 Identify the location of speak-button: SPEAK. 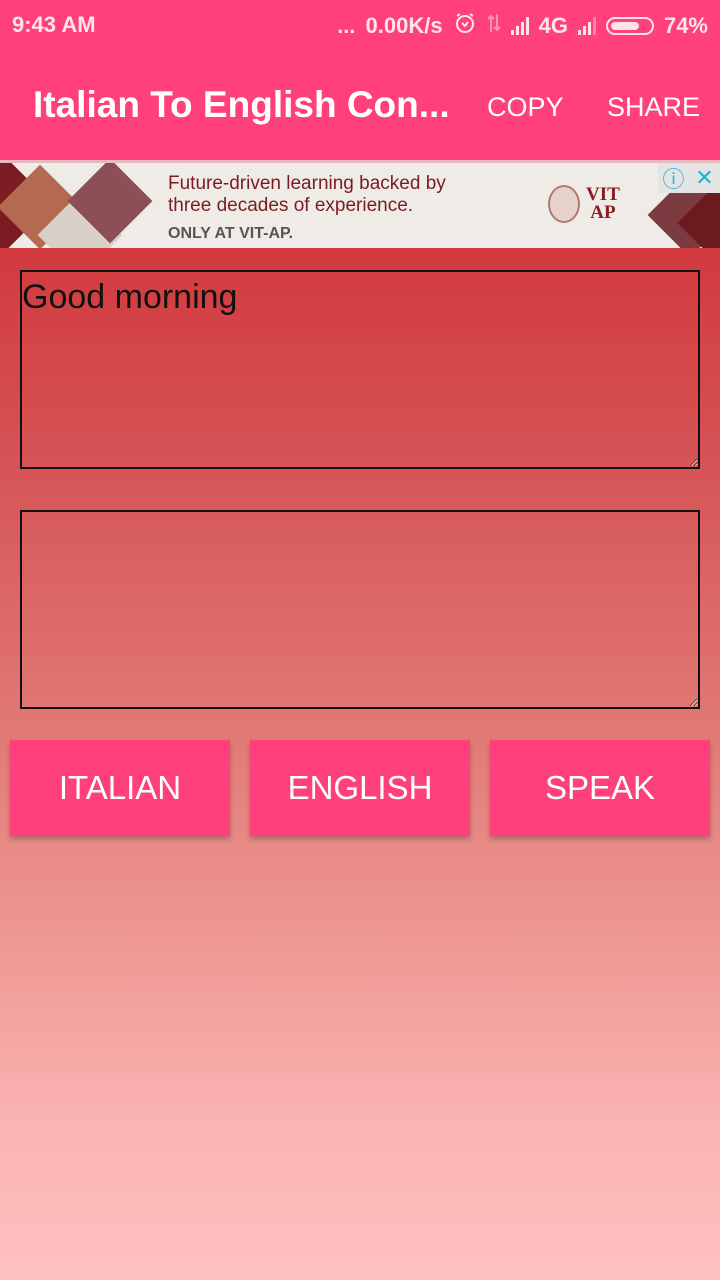
(600, 788).